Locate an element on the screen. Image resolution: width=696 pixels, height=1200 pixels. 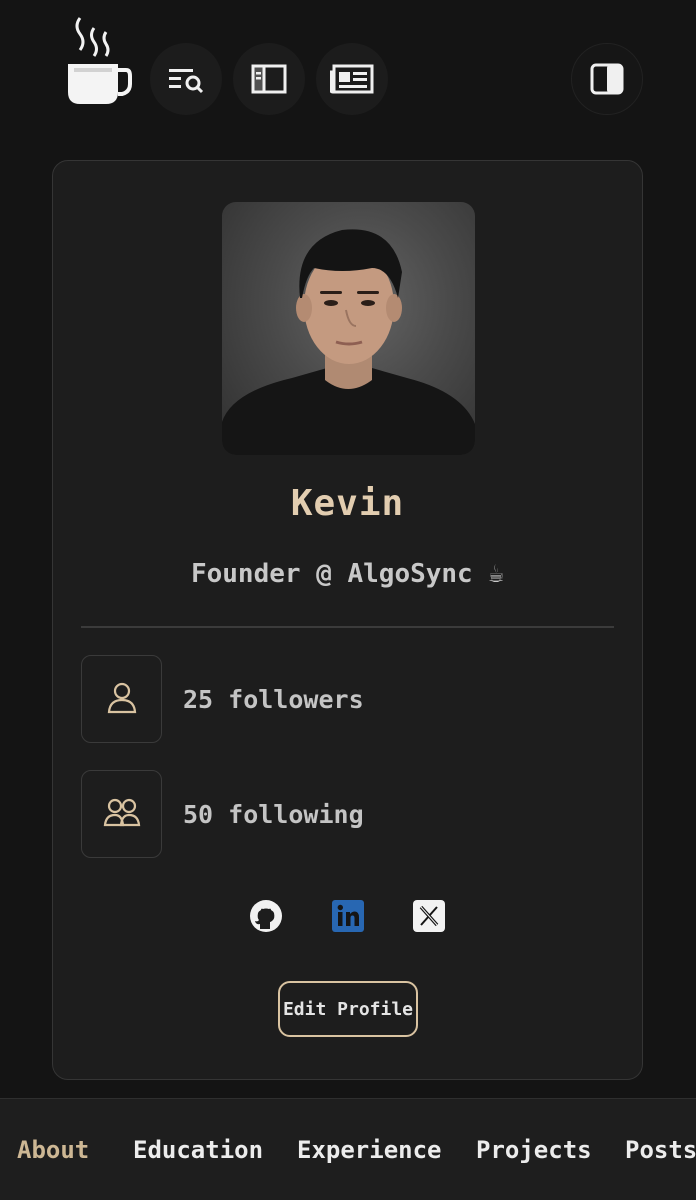
contrast-icon is located at coordinates (607, 79).